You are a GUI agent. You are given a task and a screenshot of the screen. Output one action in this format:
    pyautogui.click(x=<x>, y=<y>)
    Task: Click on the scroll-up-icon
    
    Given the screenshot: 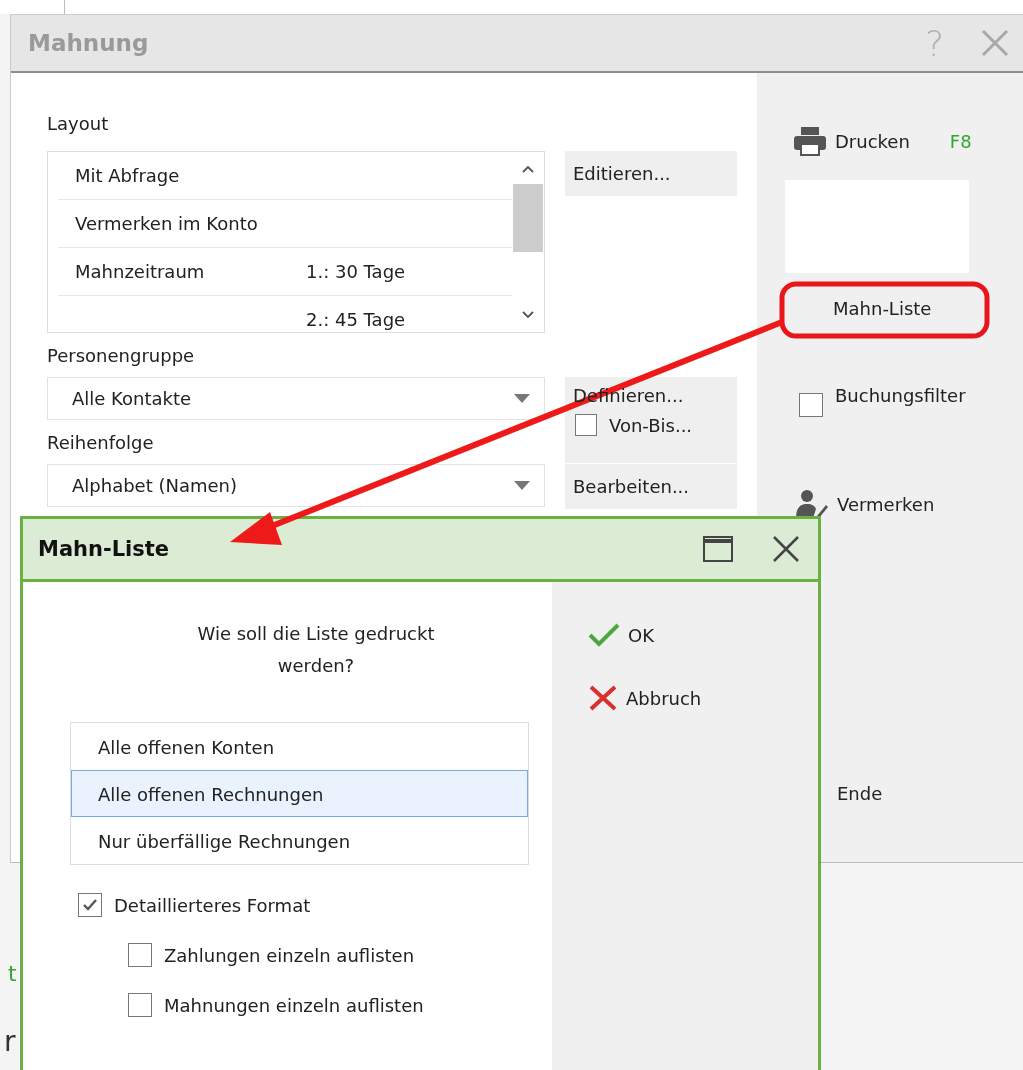 What is the action you would take?
    pyautogui.click(x=528, y=169)
    